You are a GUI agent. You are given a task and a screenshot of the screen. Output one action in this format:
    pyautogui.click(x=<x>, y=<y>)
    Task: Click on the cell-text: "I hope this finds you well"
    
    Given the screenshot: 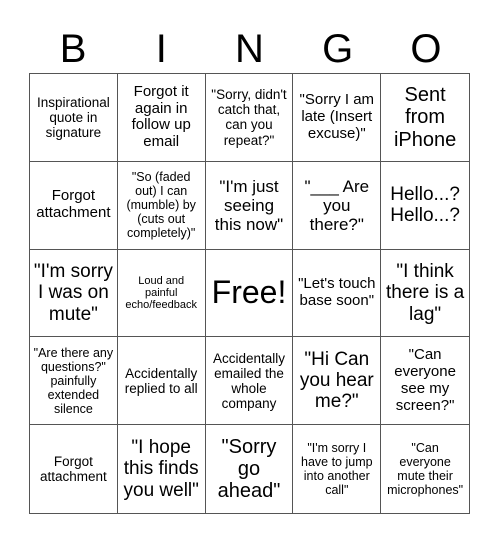 What is the action you would take?
    pyautogui.click(x=161, y=469)
    